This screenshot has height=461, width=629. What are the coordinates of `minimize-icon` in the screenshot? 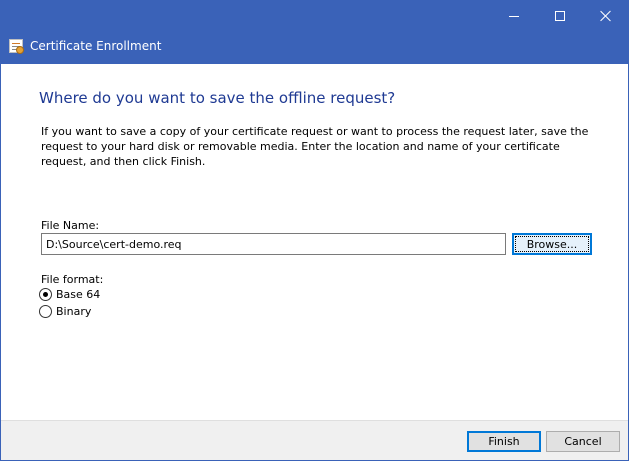 It's located at (514, 16).